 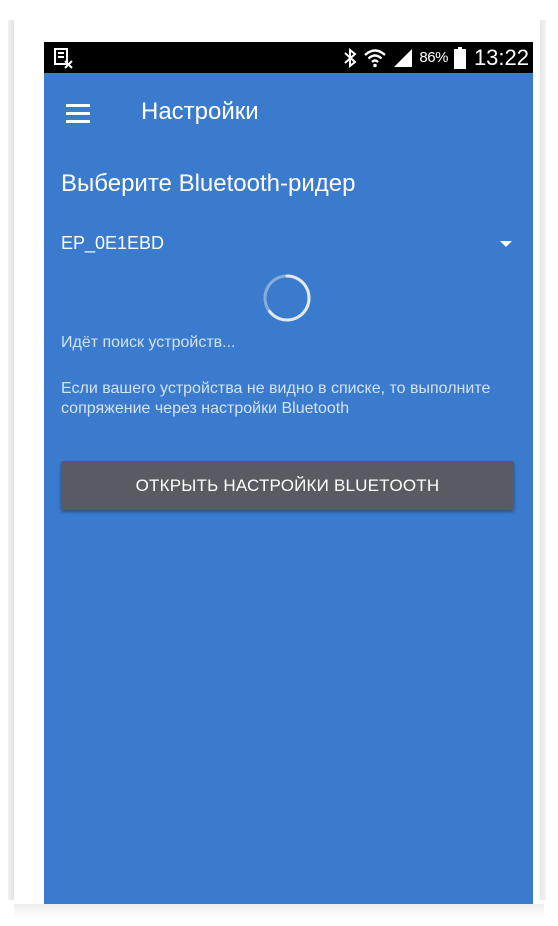 What do you see at coordinates (375, 58) in the screenshot?
I see `wifi-icon` at bounding box center [375, 58].